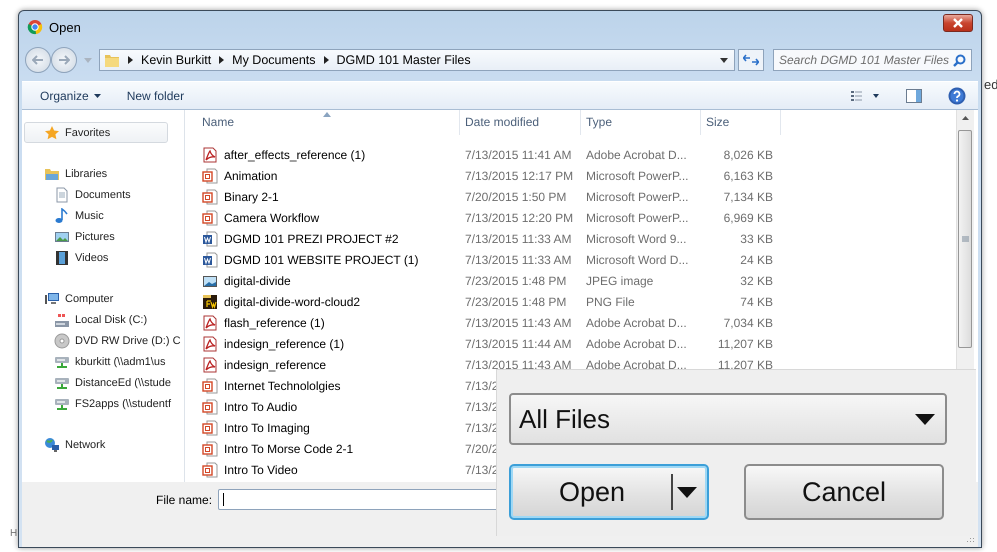 This screenshot has width=997, height=552. Describe the element at coordinates (62, 320) in the screenshot. I see `hard-disk-icon` at that location.